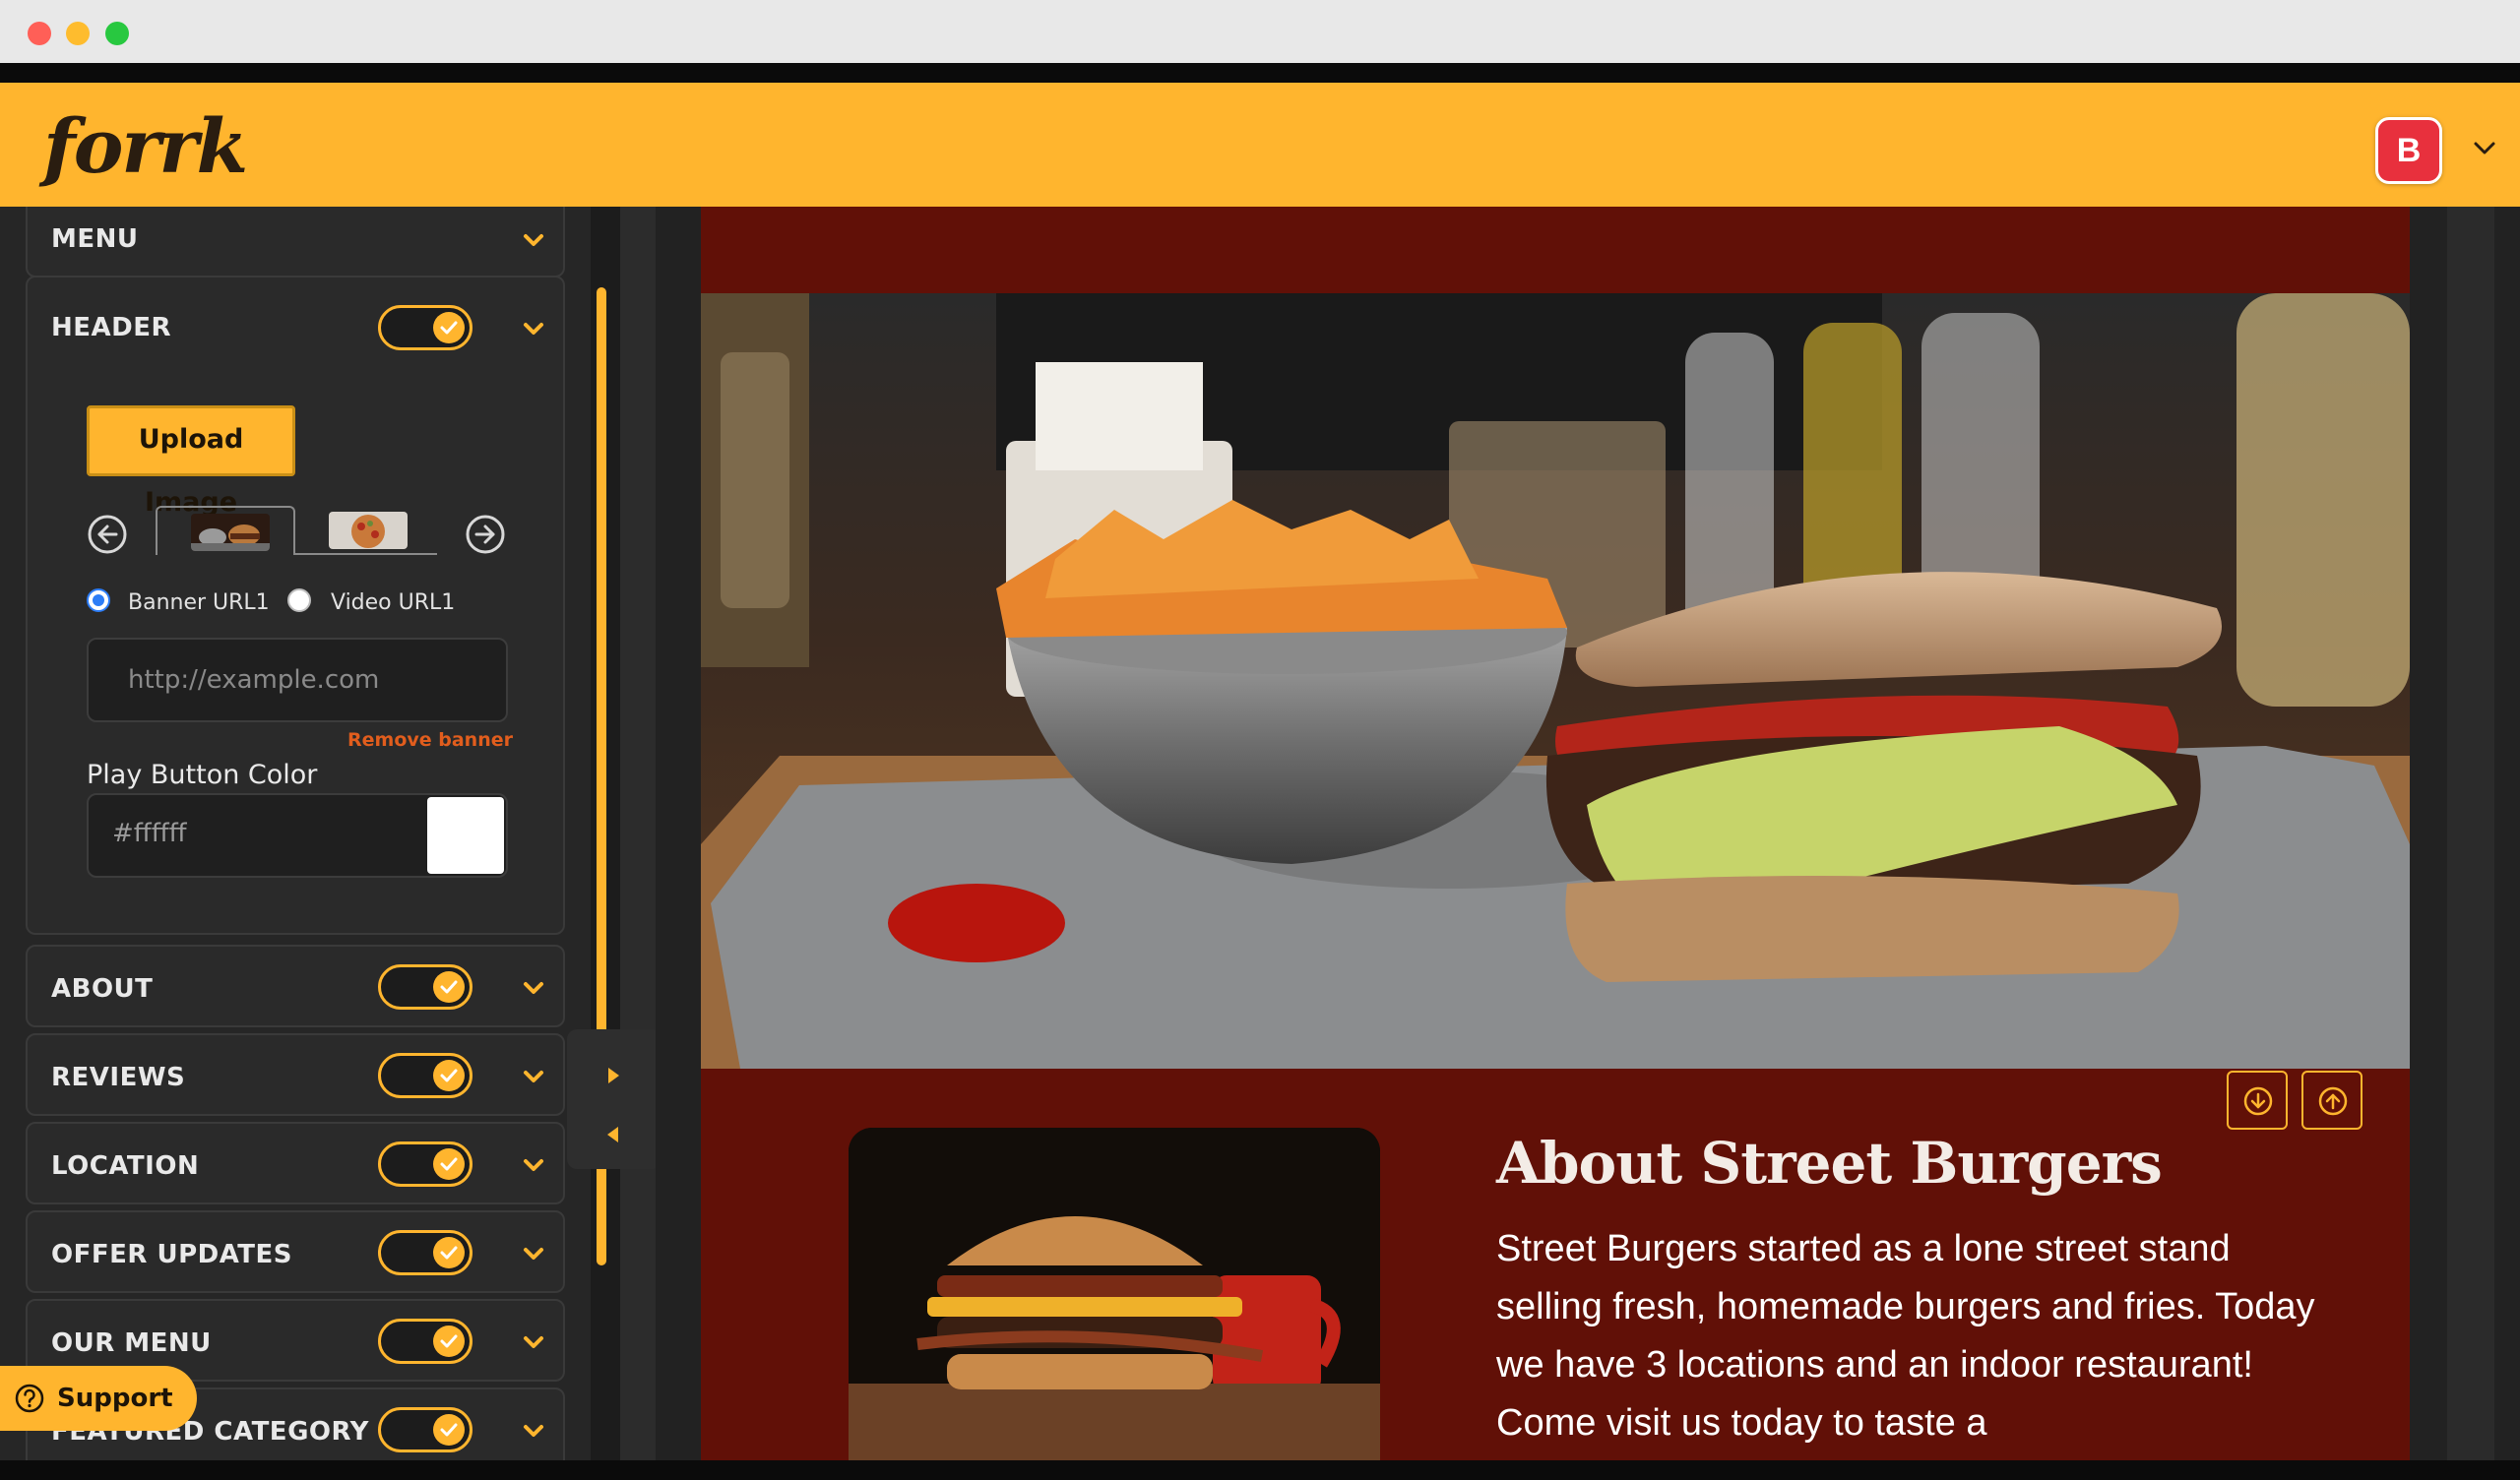  Describe the element at coordinates (295, 243) in the screenshot. I see `section-menu: MENU` at that location.